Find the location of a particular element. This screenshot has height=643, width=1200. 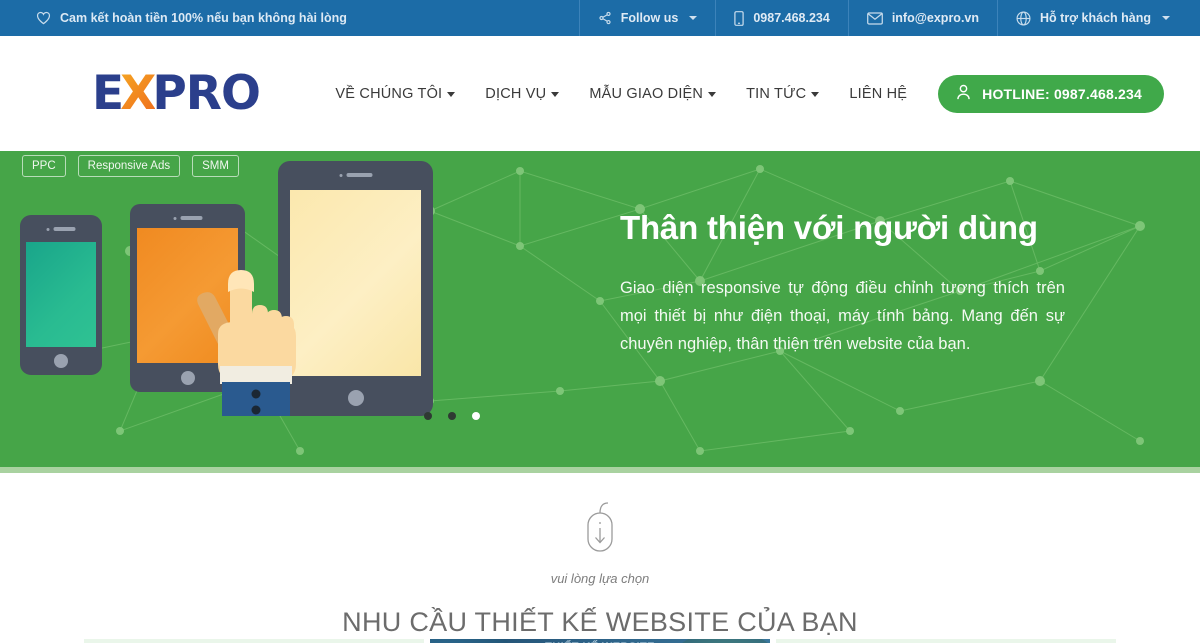

hotline-button: HOTLINE: 0987.468.234 is located at coordinates (1051, 93).